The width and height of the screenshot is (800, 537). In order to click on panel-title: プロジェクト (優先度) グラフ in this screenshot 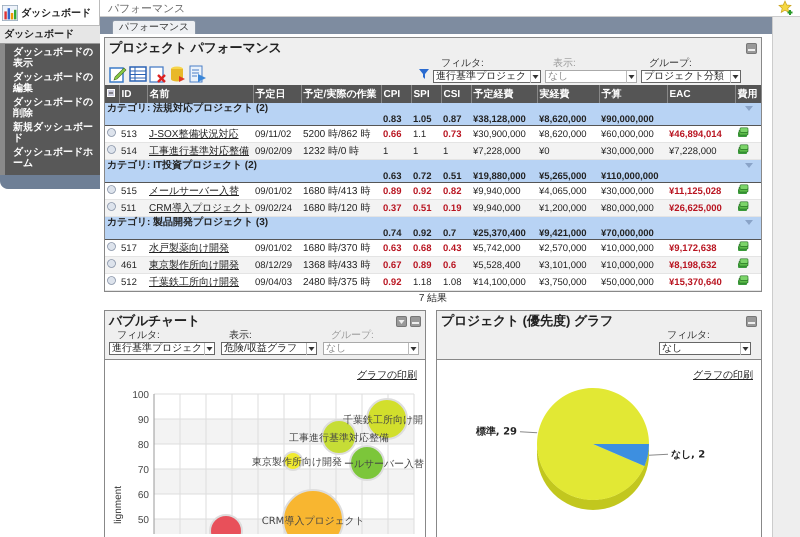, I will do `click(527, 321)`.